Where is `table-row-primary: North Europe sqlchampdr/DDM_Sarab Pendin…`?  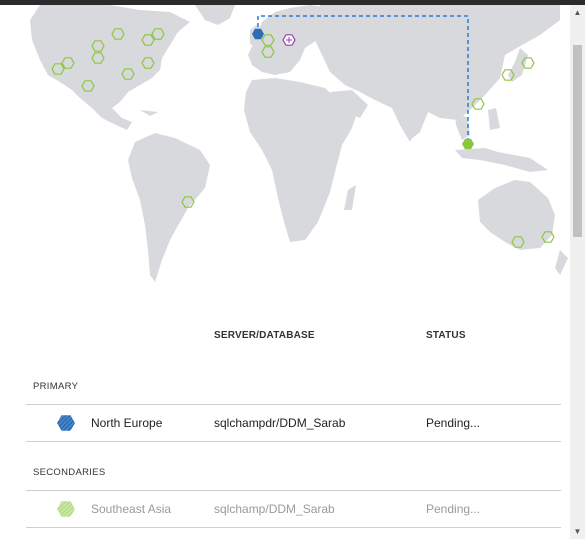
table-row-primary: North Europe sqlchampdr/DDM_Sarab Pendin… is located at coordinates (293, 423).